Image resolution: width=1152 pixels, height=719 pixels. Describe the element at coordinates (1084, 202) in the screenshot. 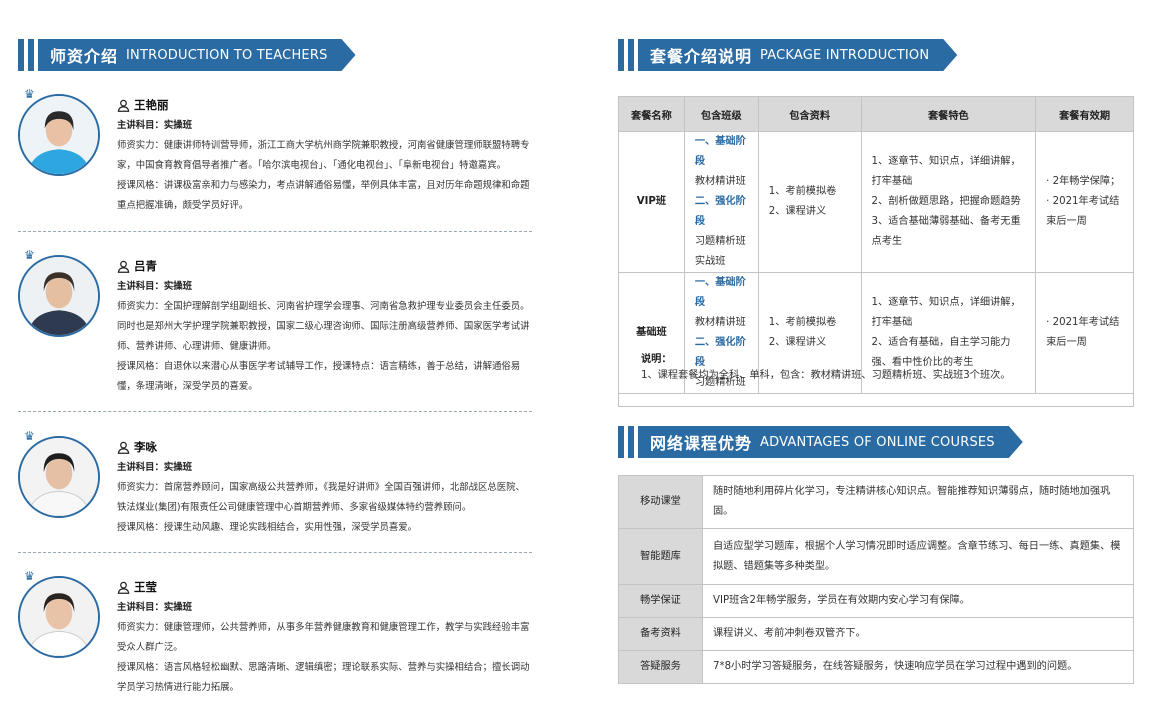

I see `package-validity: · 2年畅学保障； · 2021年考试结束后一周` at that location.